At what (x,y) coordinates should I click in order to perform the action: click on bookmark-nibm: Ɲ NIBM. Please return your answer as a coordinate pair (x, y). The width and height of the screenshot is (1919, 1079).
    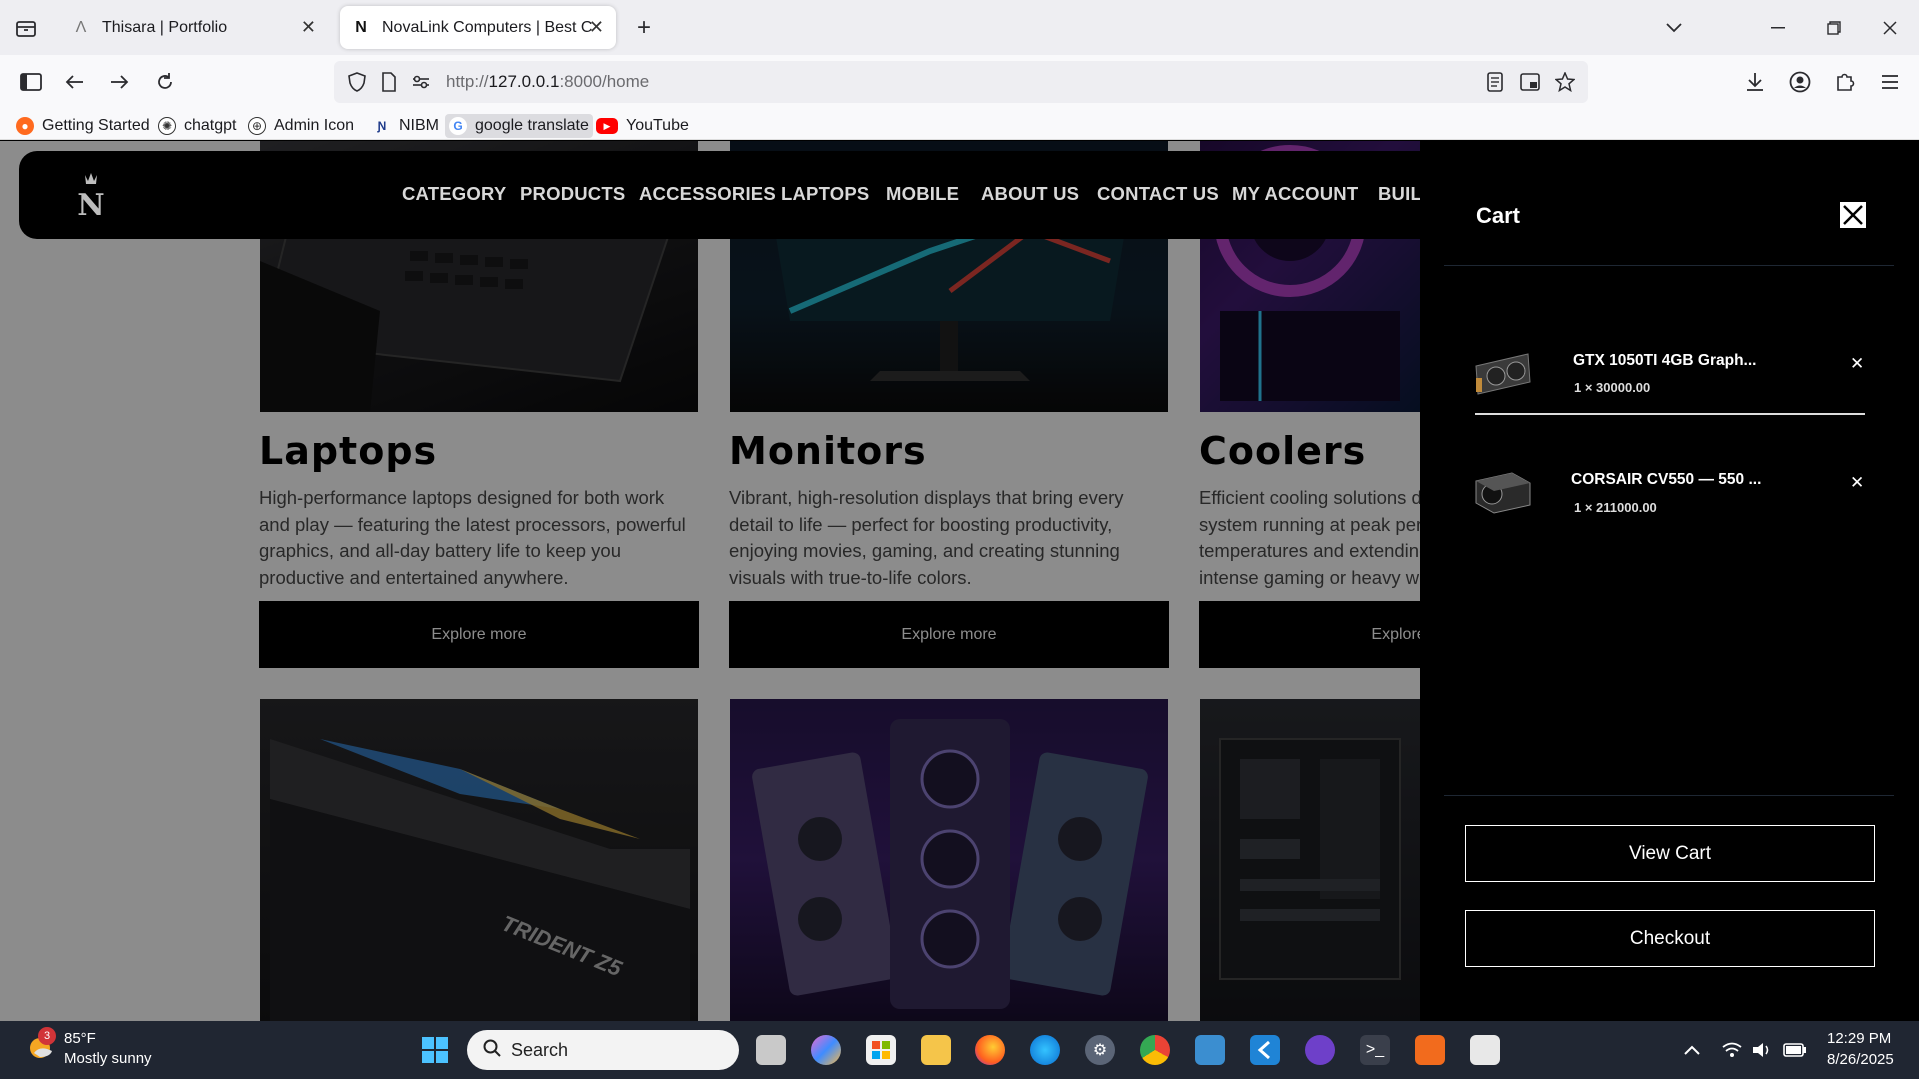
    Looking at the image, I should click on (406, 126).